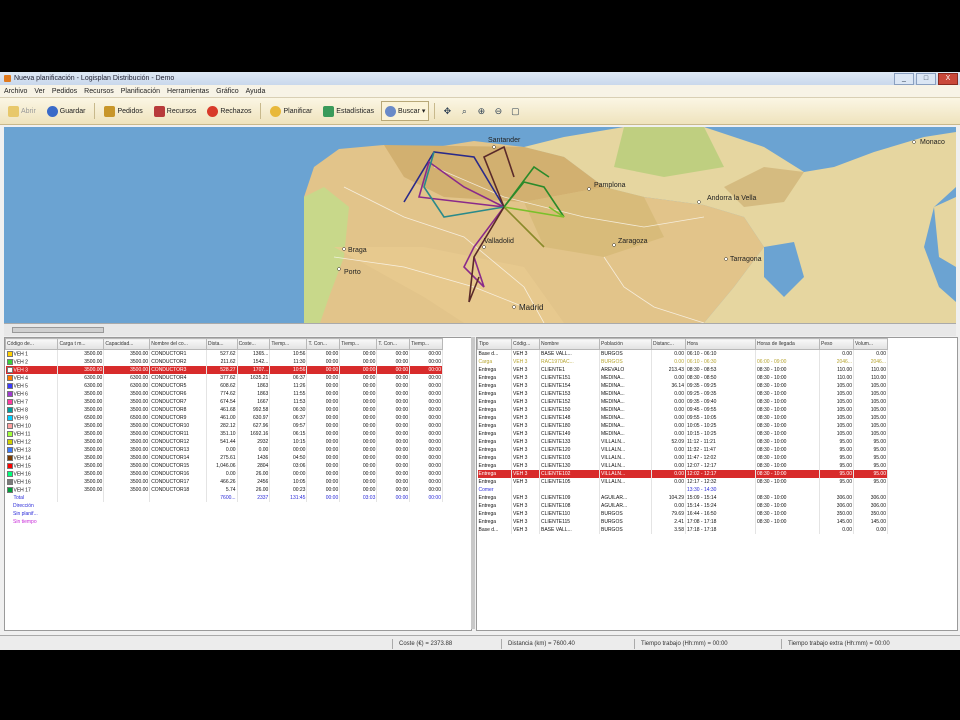 The image size is (960, 720). I want to click on panel-splitter, so click(473, 483).